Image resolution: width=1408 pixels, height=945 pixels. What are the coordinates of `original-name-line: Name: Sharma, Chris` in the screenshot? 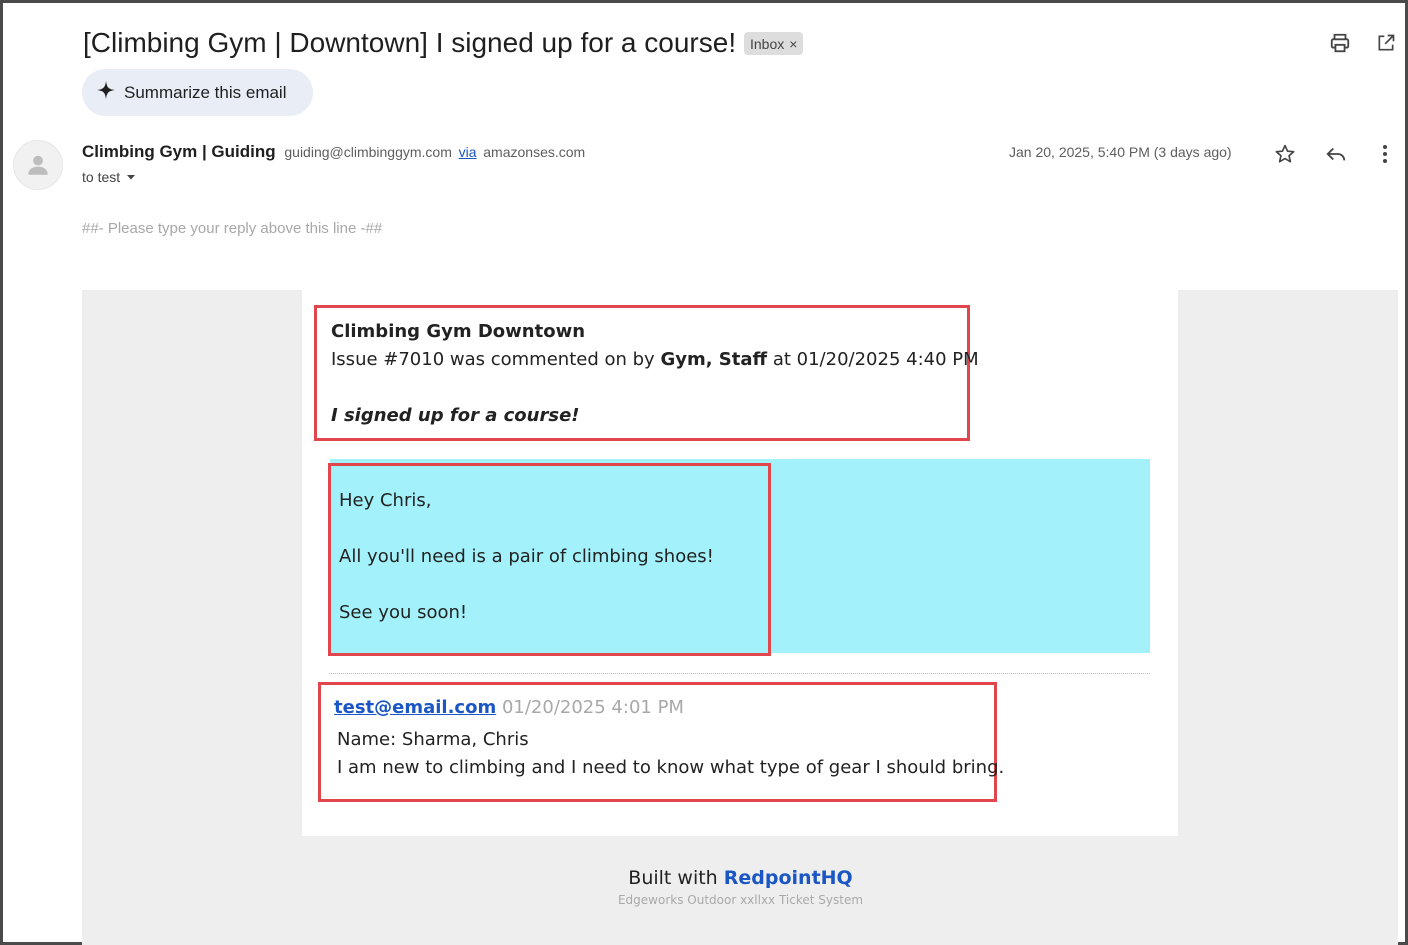 It's located at (433, 739).